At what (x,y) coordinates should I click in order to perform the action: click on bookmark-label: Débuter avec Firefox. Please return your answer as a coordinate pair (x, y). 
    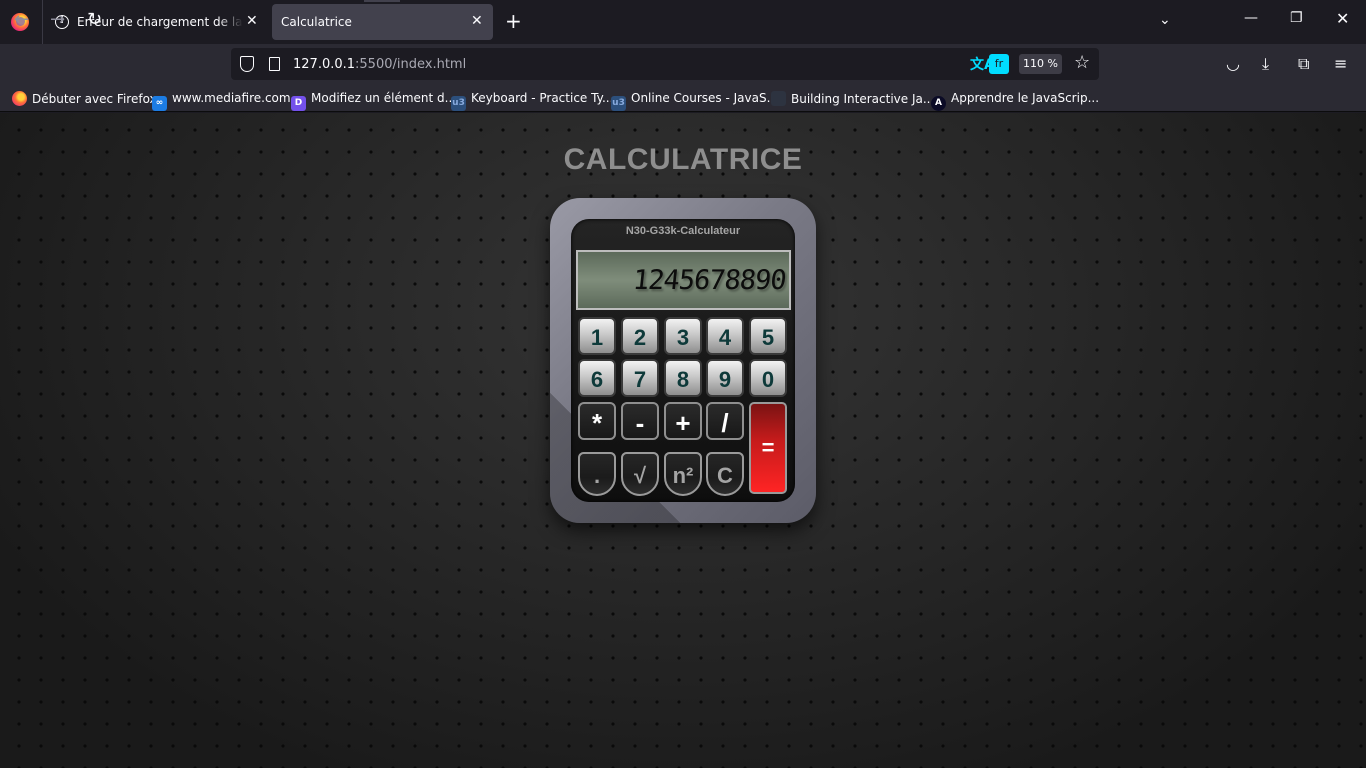
    Looking at the image, I should click on (94, 99).